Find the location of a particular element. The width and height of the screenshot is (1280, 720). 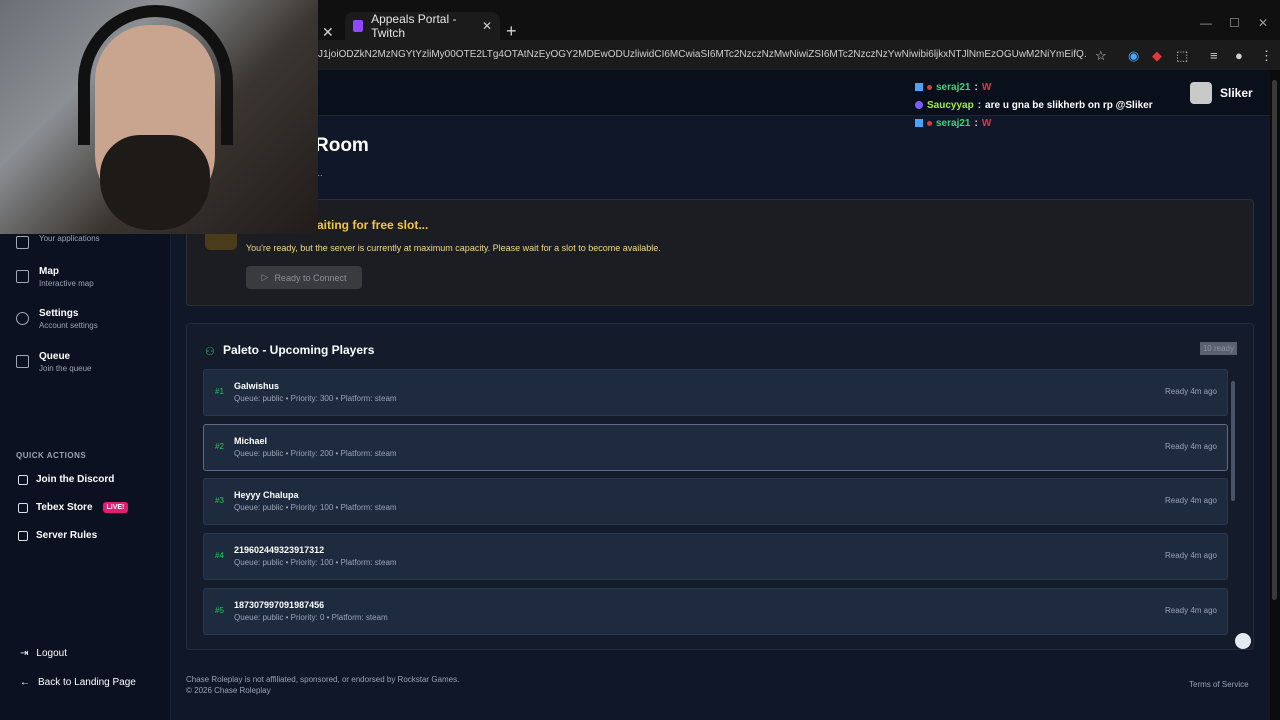

player-name: Michael is located at coordinates (251, 440).